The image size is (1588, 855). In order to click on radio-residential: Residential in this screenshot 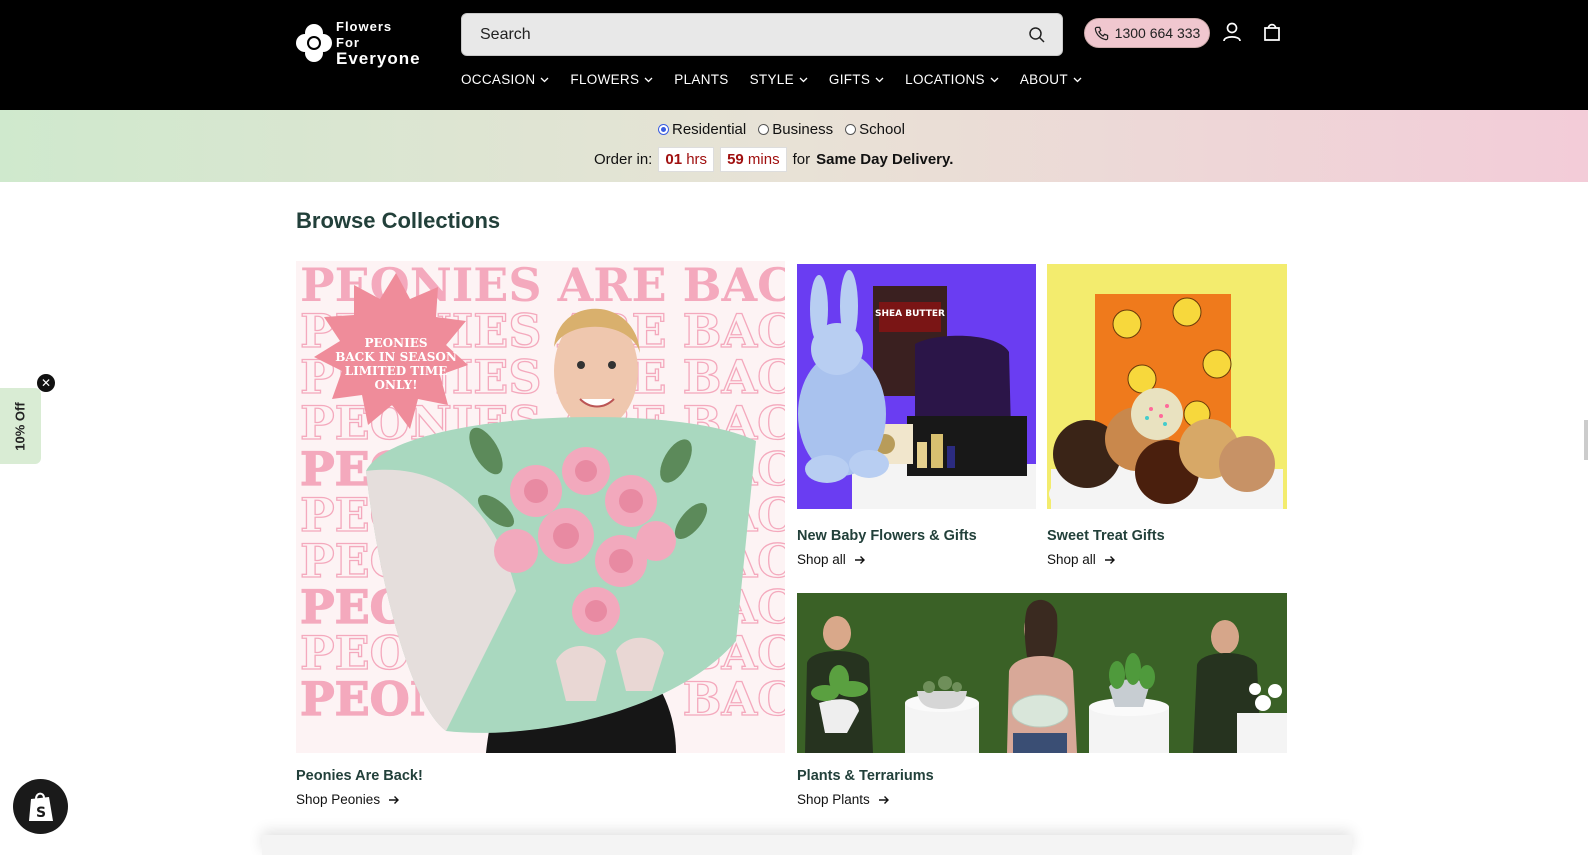, I will do `click(702, 129)`.